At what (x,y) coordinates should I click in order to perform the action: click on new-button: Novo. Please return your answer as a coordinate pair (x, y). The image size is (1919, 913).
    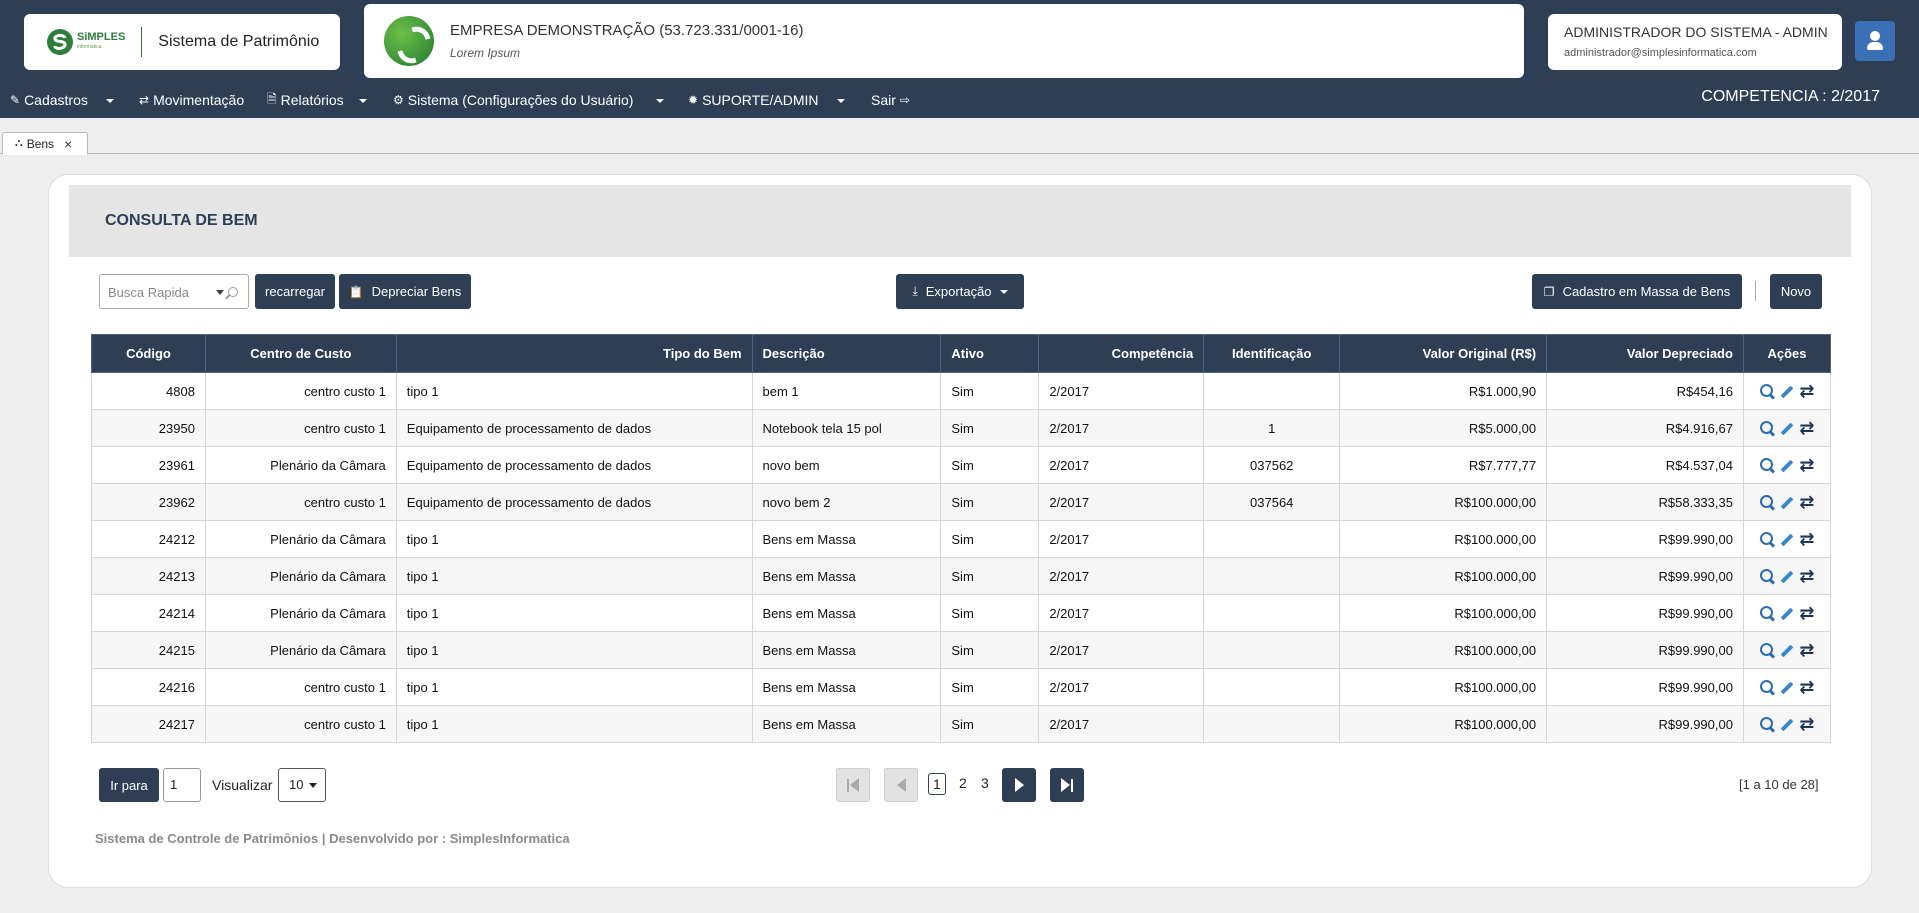
    Looking at the image, I should click on (1796, 291).